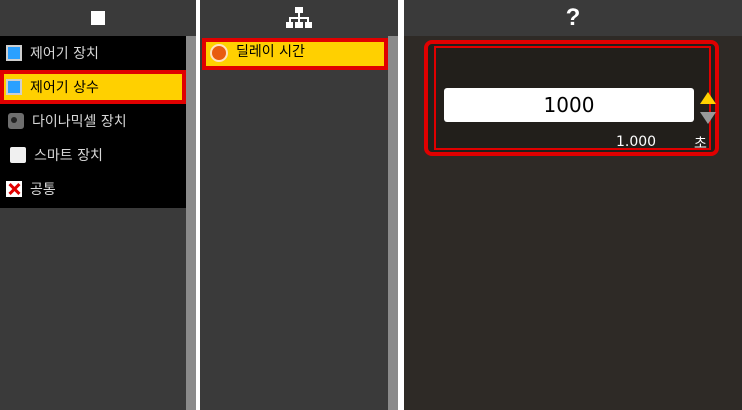  Describe the element at coordinates (700, 144) in the screenshot. I see `unit-label: 초` at that location.